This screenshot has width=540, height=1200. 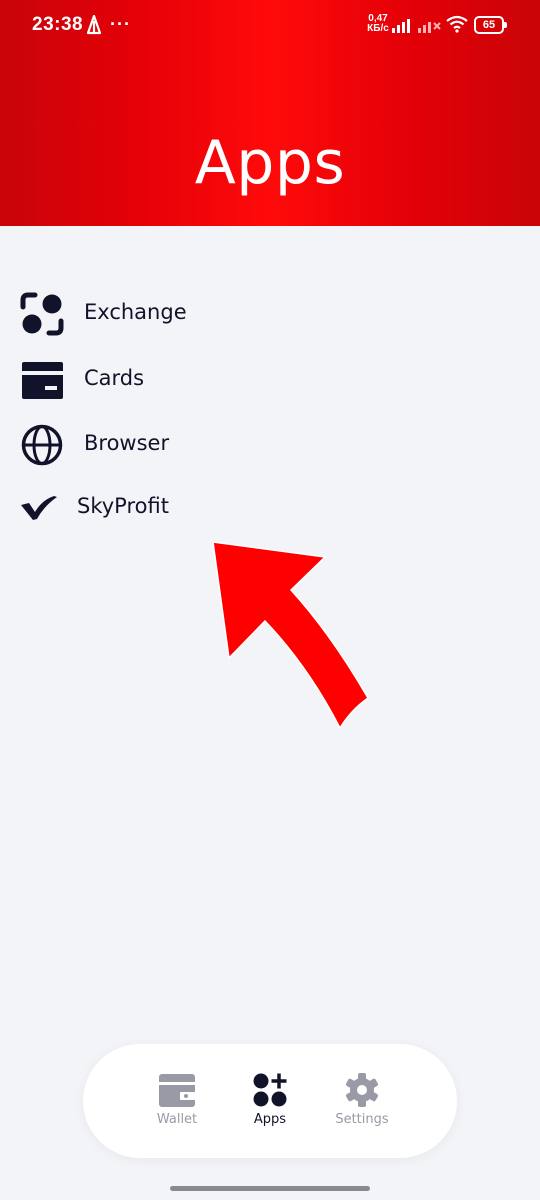 I want to click on menu-item-browser: Browser, so click(x=170, y=443).